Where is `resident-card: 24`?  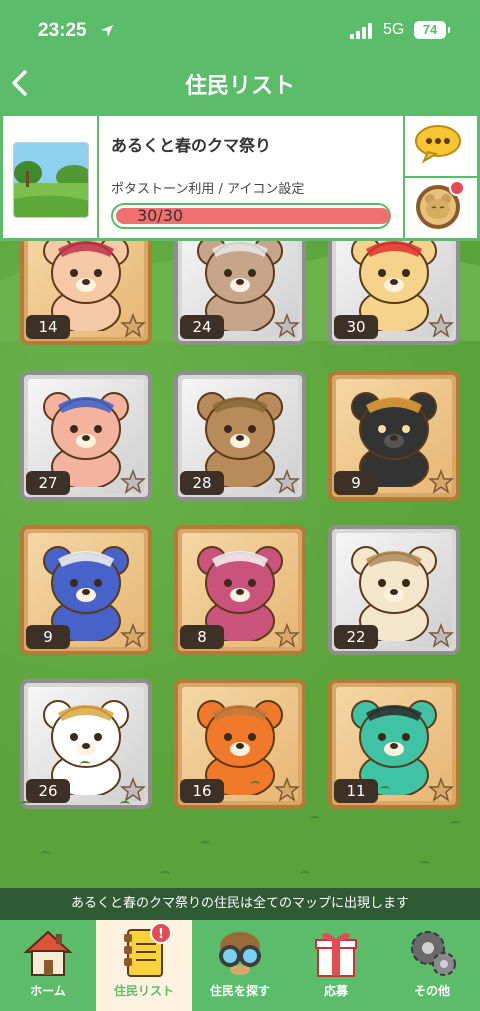
resident-card: 24 is located at coordinates (240, 293).